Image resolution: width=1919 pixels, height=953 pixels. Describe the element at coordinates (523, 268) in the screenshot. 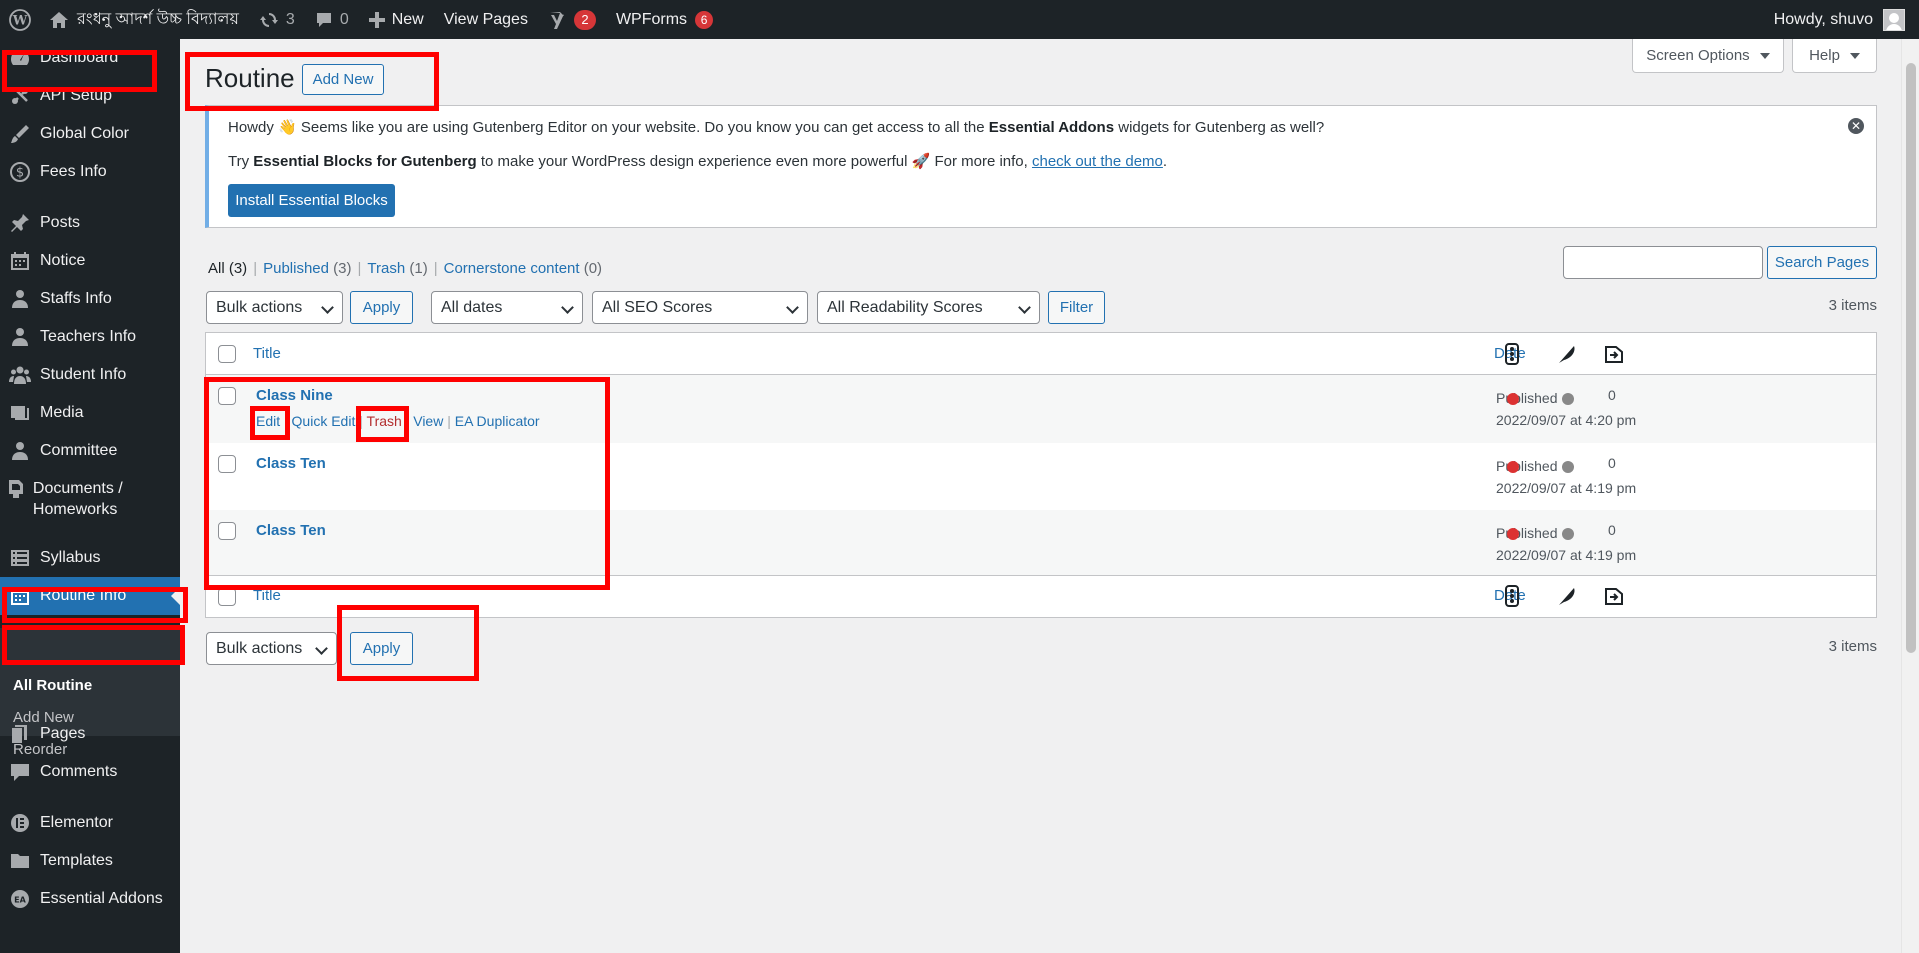

I see `view-cornerstone: Cornerstone content (0)` at that location.